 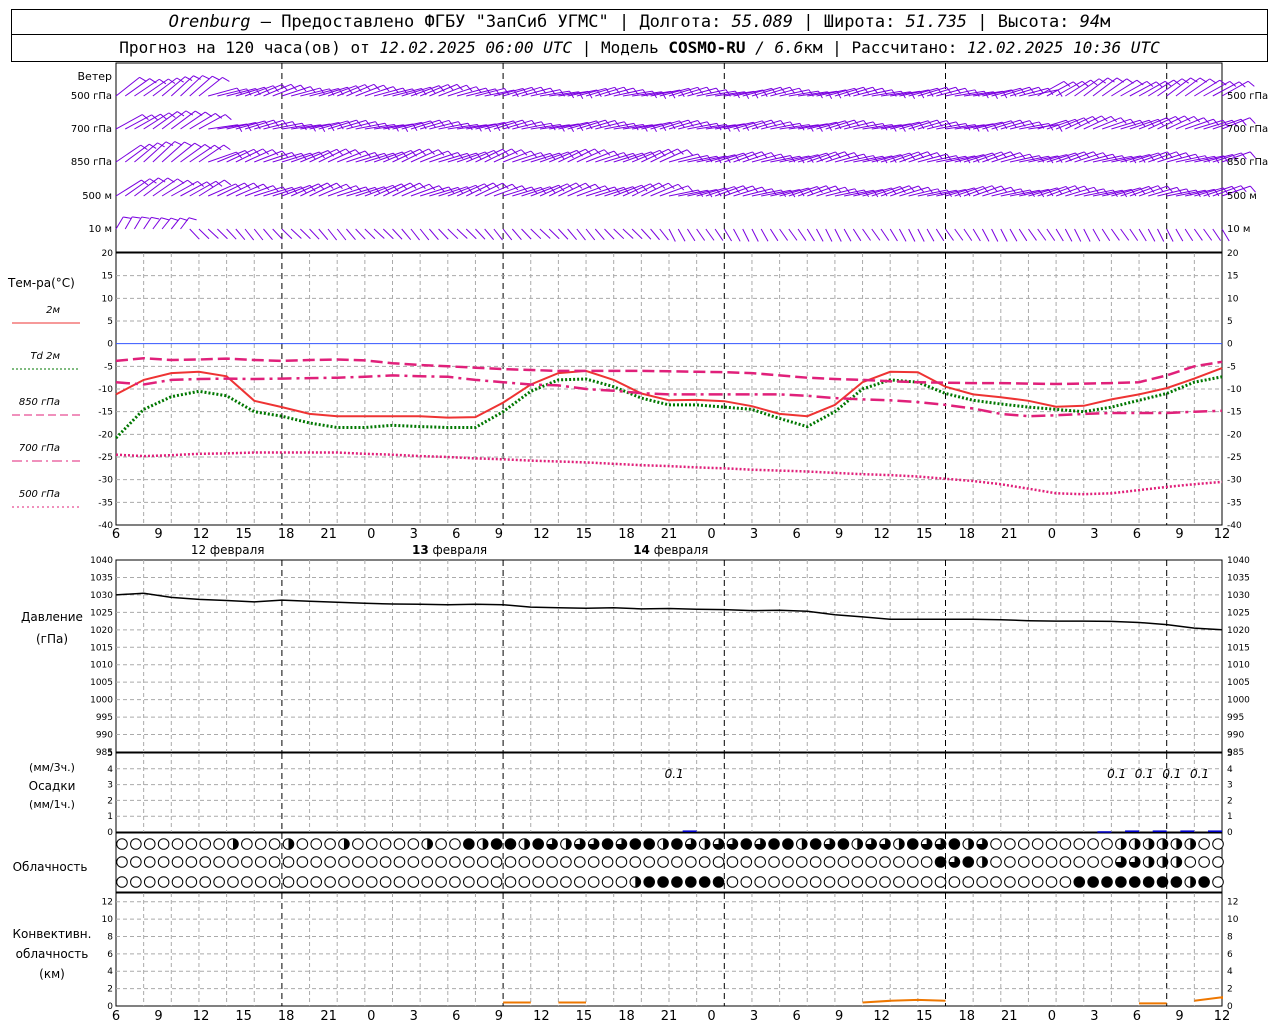 What do you see at coordinates (1238, 596) in the screenshot?
I see `y-tick-right: 1030` at bounding box center [1238, 596].